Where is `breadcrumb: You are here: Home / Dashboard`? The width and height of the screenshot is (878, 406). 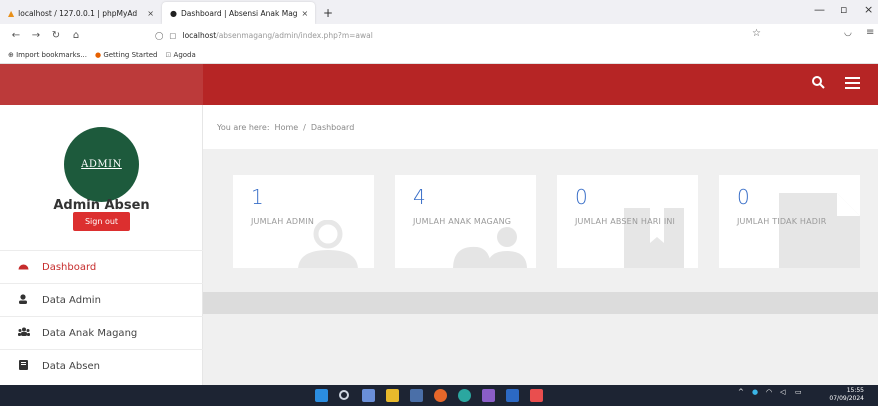 breadcrumb: You are here: Home / Dashboard is located at coordinates (540, 127).